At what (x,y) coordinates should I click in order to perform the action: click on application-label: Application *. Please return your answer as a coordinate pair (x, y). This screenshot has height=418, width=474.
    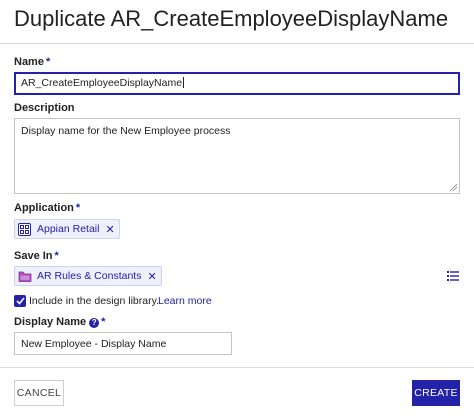
    Looking at the image, I should click on (47, 208).